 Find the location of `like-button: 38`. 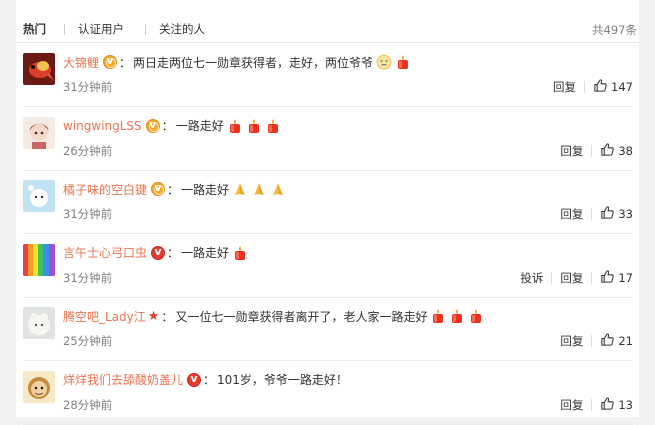

like-button: 38 is located at coordinates (616, 151).